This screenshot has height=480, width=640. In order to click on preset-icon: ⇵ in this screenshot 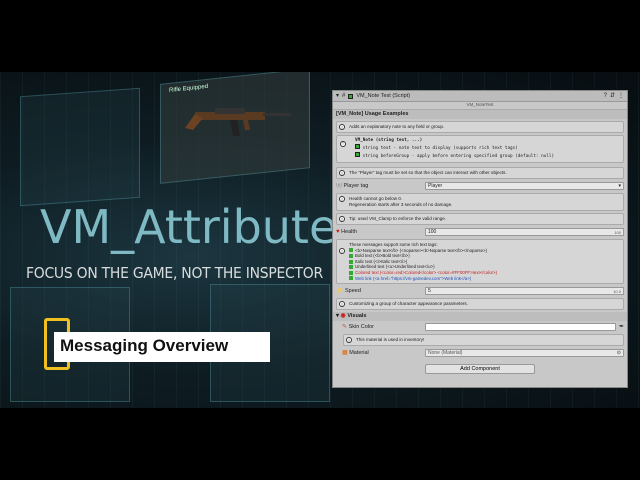, I will do `click(612, 96)`.